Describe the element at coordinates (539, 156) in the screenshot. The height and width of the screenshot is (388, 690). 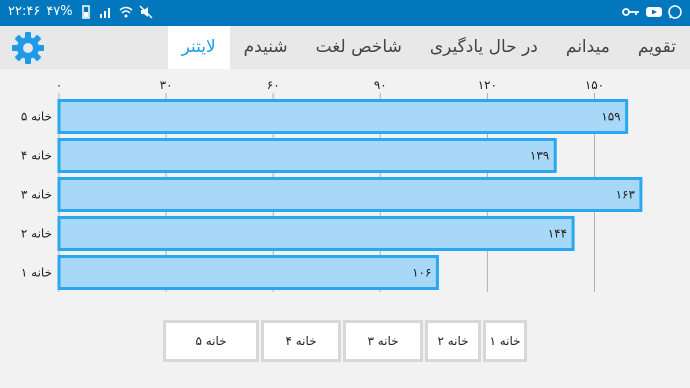
I see `bar-value-label: ۱۳۹` at that location.